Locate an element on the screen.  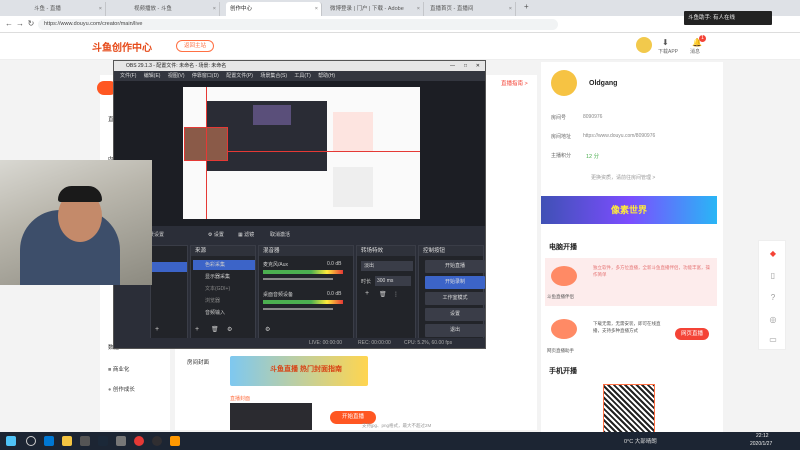
menu-help: 帮助(H) is located at coordinates (326, 76).